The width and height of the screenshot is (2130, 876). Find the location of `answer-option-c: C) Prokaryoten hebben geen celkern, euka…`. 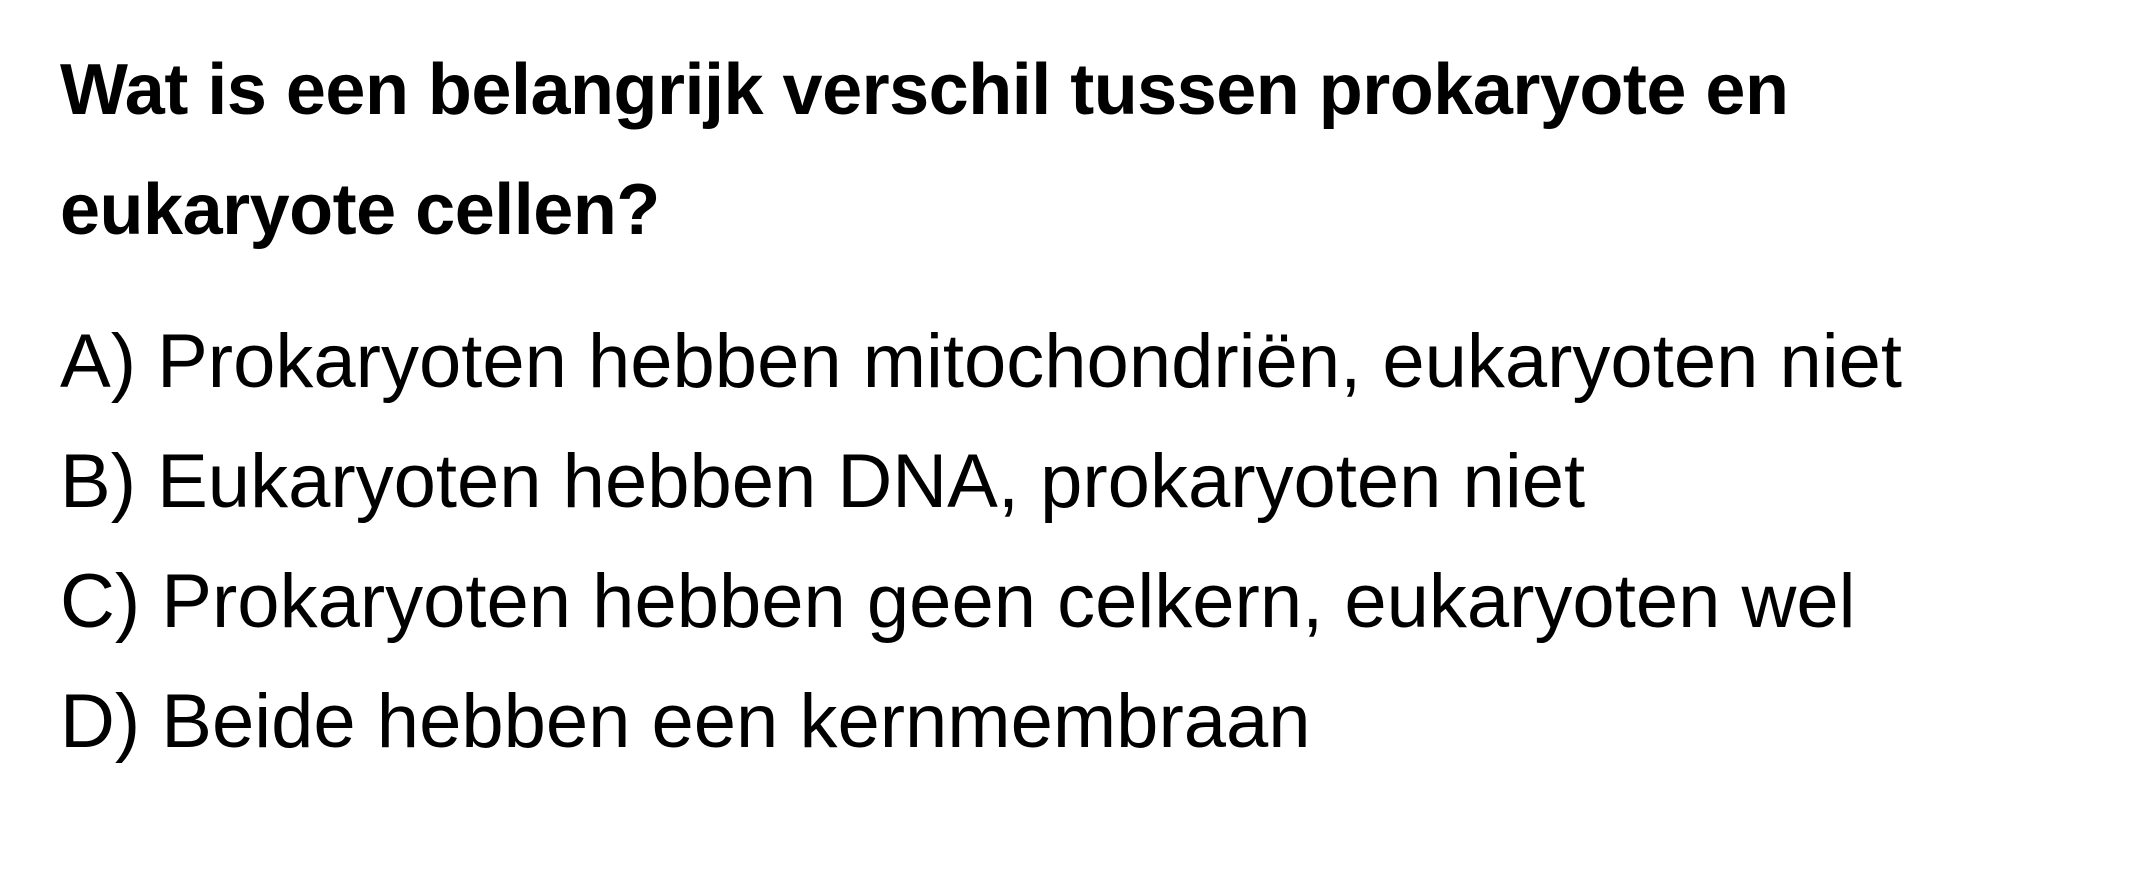

answer-option-c: C) Prokaryoten hebben geen celkern, euka… is located at coordinates (958, 601).